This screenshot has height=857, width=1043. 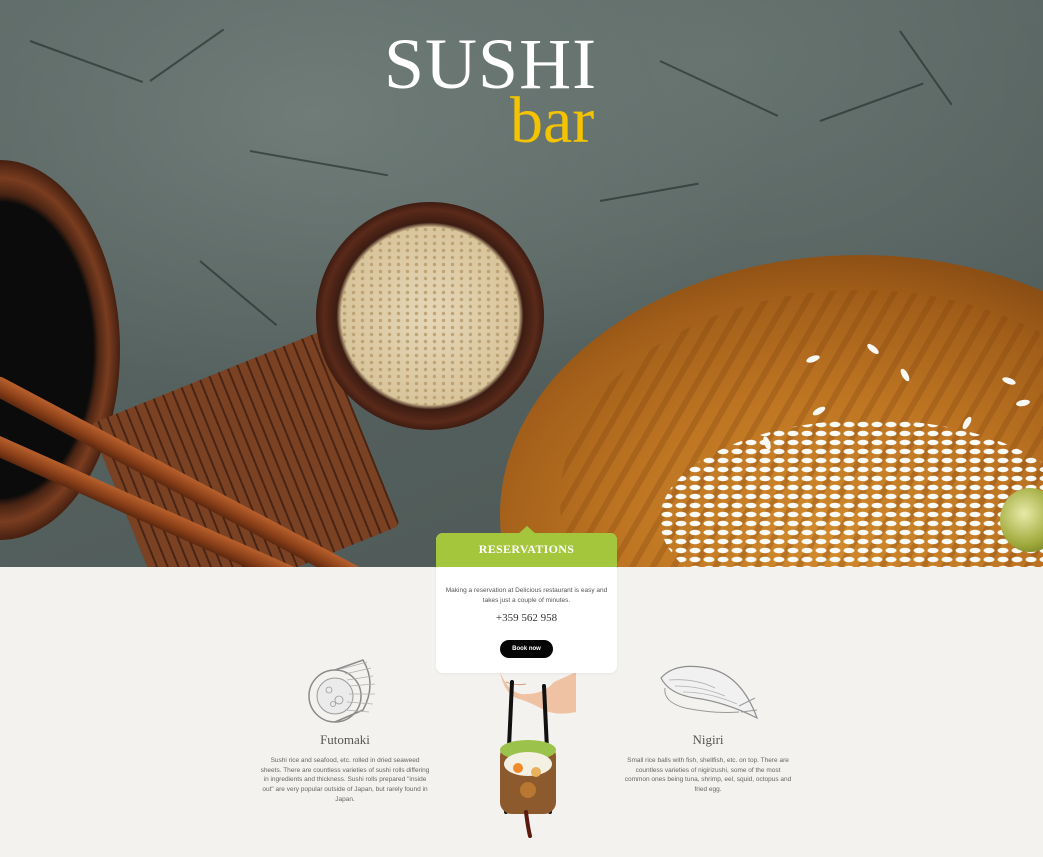 What do you see at coordinates (342, 691) in the screenshot?
I see `futomaki-roll-icon` at bounding box center [342, 691].